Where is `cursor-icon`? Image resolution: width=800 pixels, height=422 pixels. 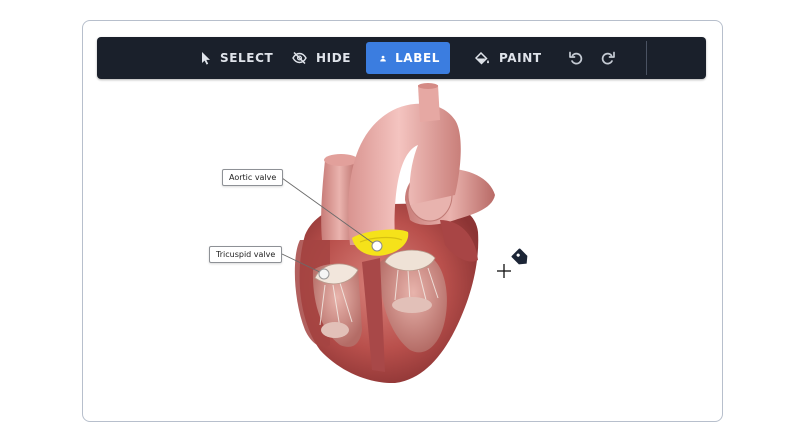
cursor-icon is located at coordinates (206, 58).